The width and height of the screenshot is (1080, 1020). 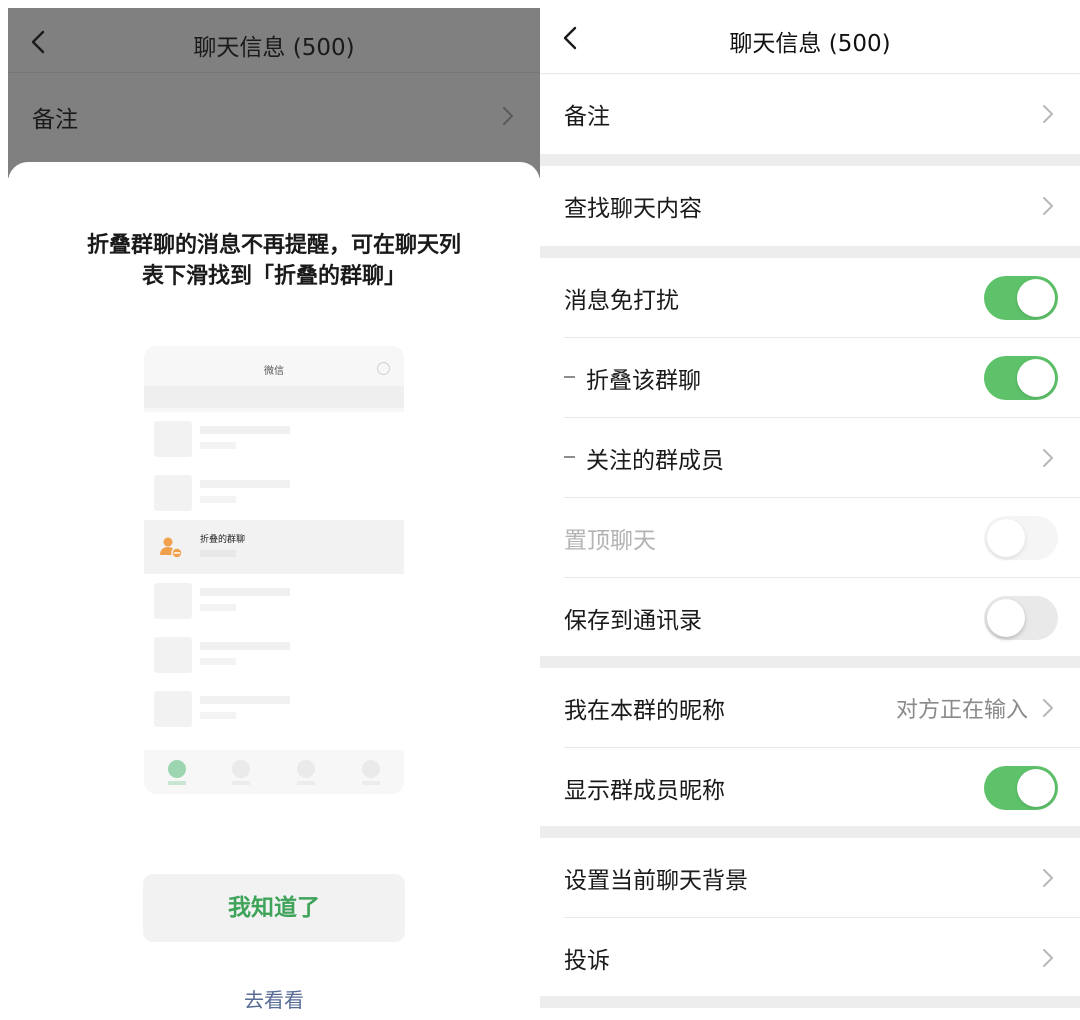 I want to click on discover-tab-icon, so click(x=306, y=769).